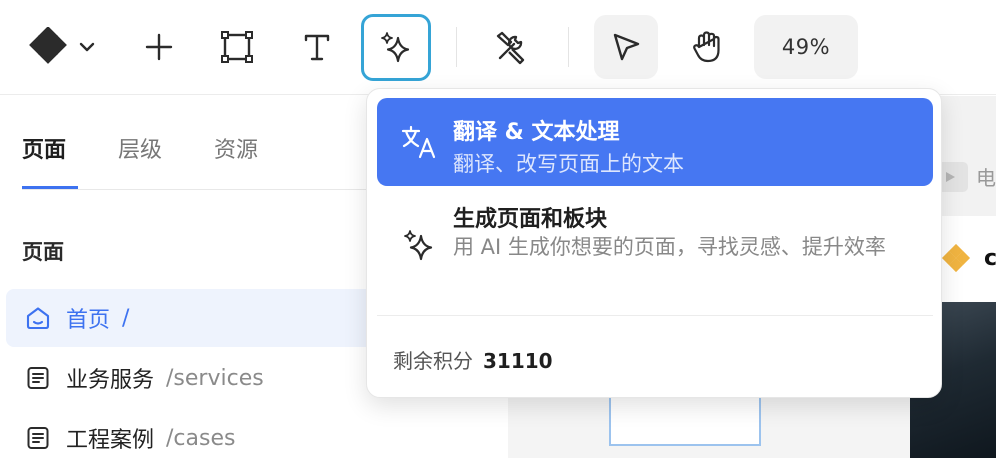 The image size is (996, 458). I want to click on menu-item-generate: 生成页面和板块 用 AI 生成你想要的页面，寻找灵感、提升效率, so click(655, 247).